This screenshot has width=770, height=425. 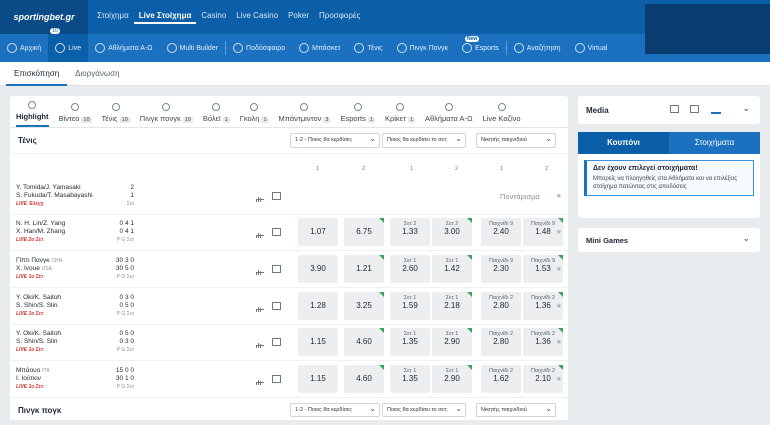 I want to click on odds-button: Σετ 1 1.42, so click(x=452, y=269).